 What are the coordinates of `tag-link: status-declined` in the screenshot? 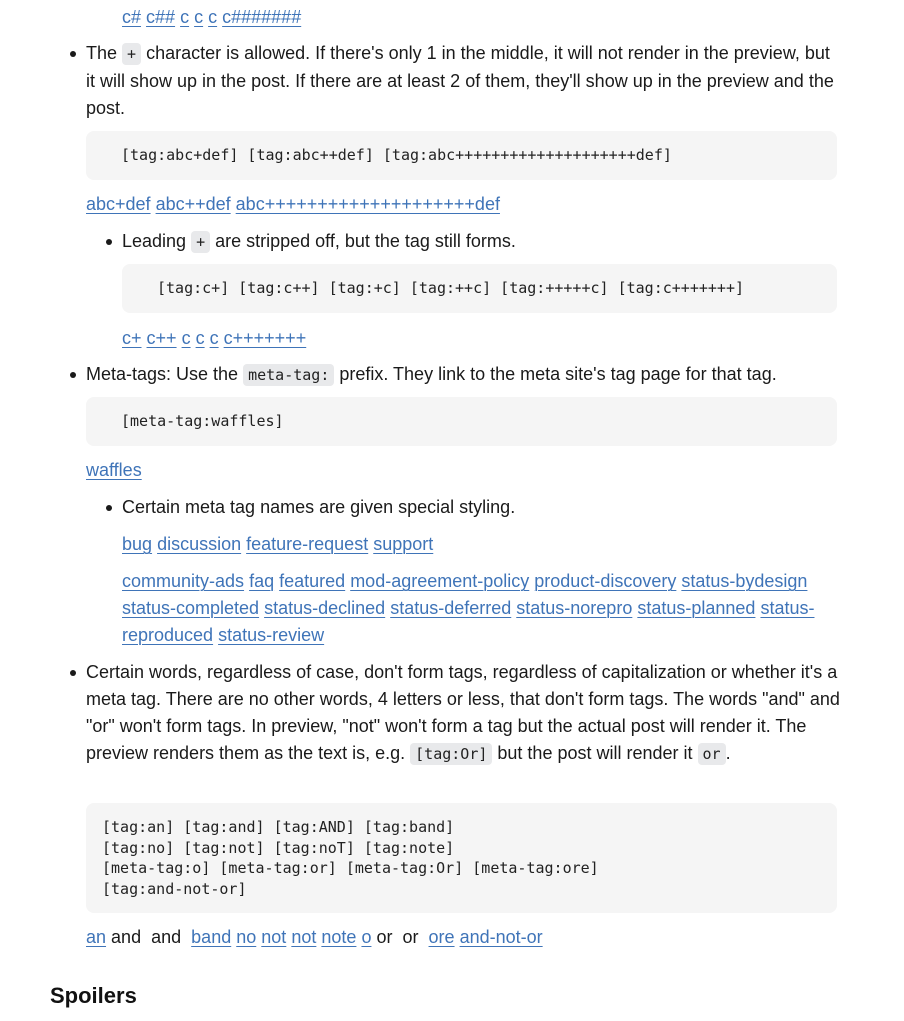 It's located at (324, 608).